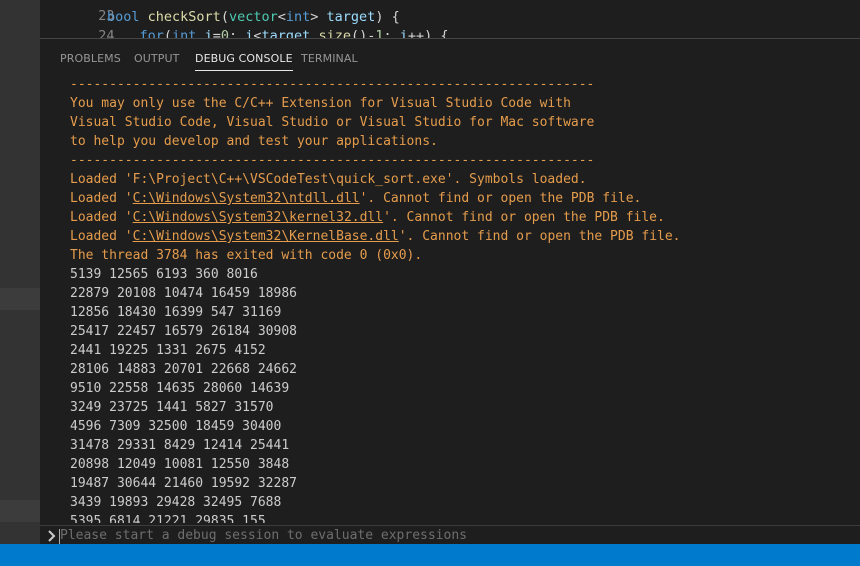 The image size is (860, 566). I want to click on output-line: 12856 18430 16399 547 31169, so click(176, 312).